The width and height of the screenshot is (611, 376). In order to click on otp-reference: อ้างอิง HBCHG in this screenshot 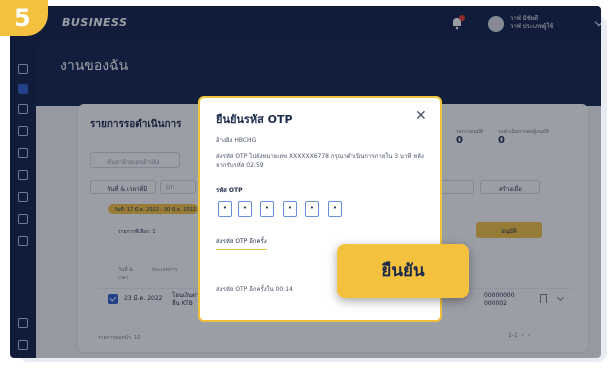, I will do `click(236, 140)`.